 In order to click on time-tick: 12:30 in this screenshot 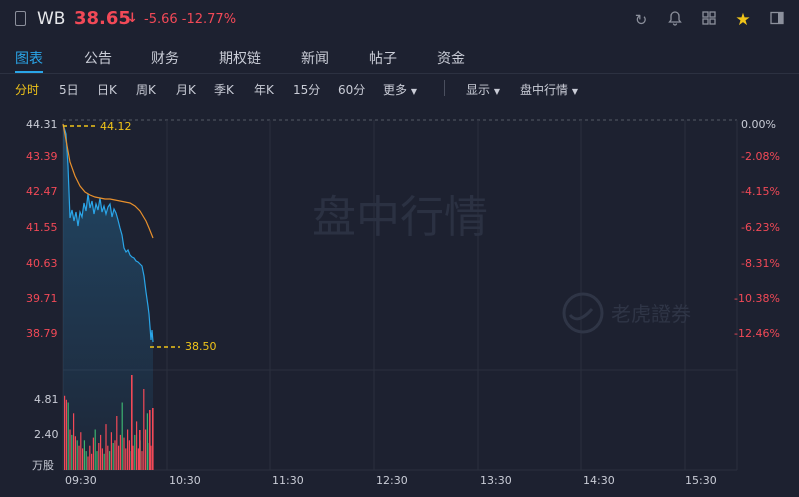, I will do `click(392, 480)`.